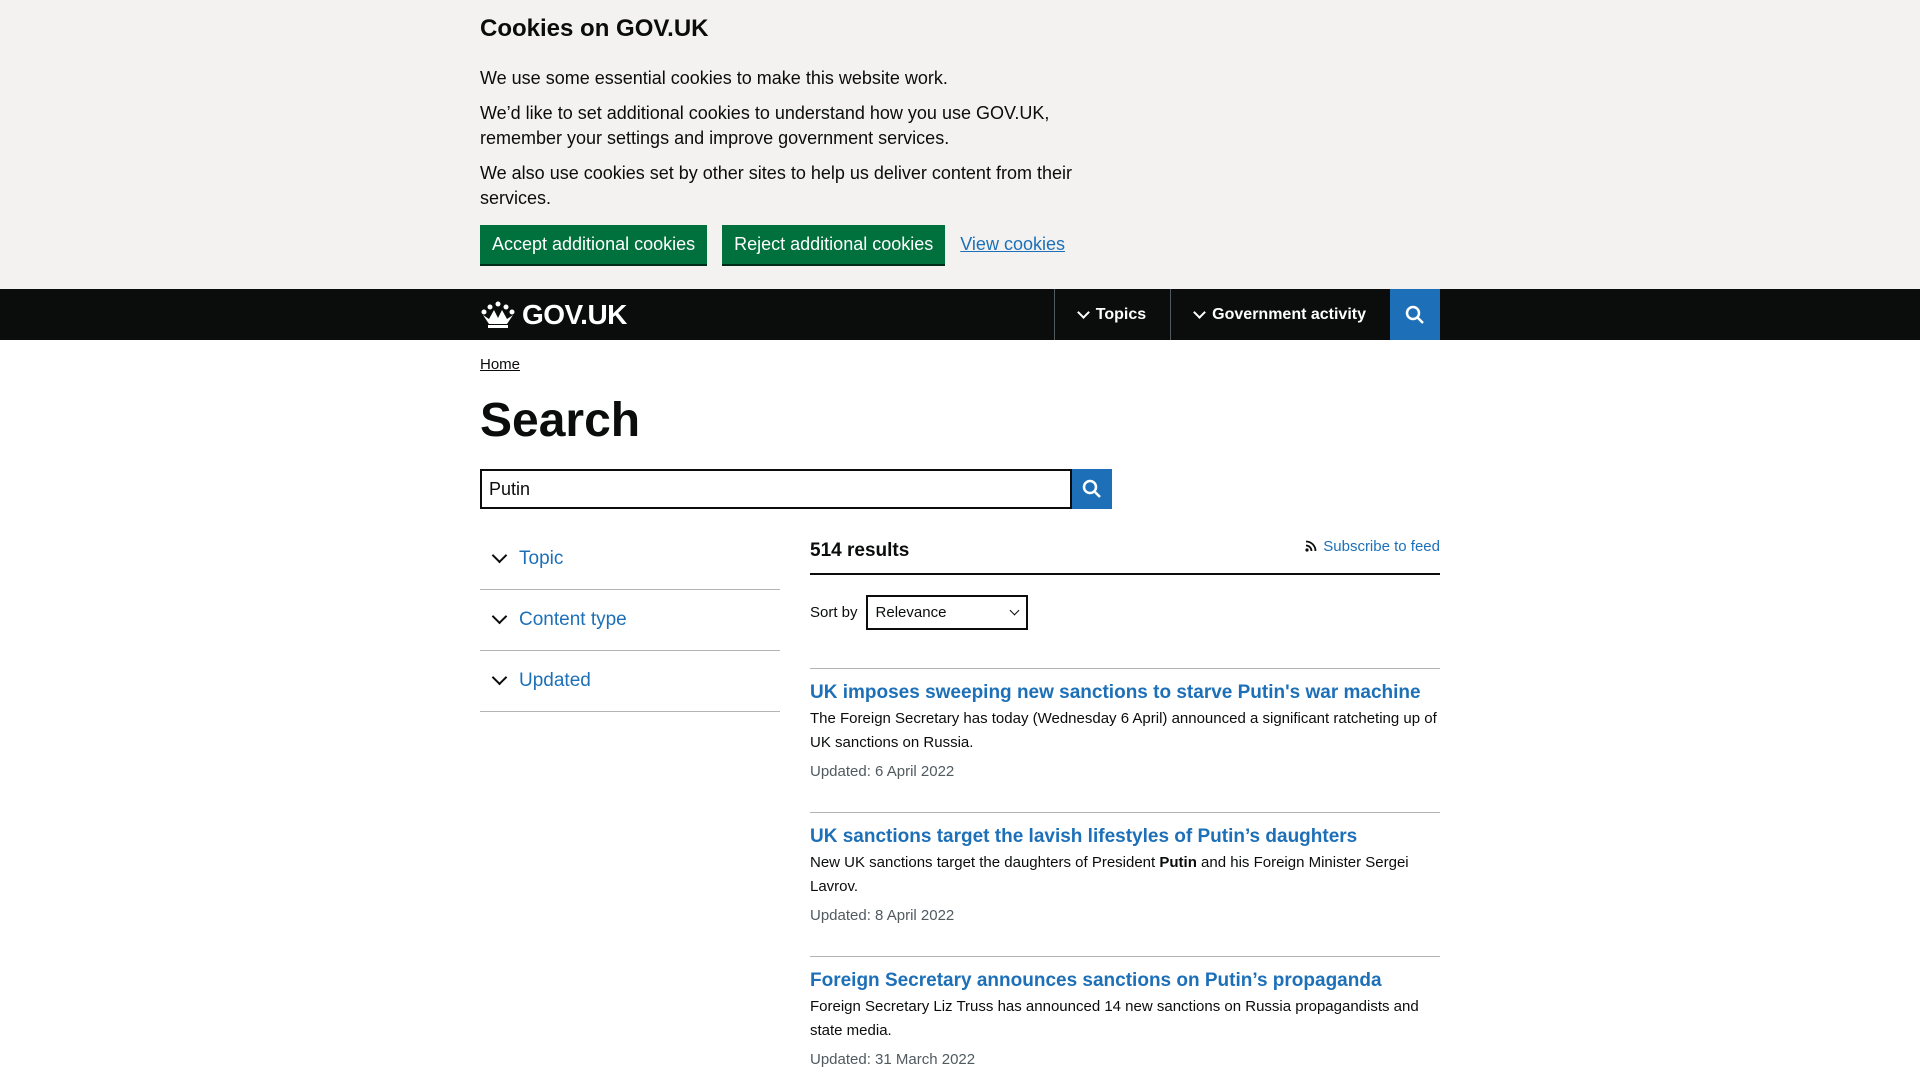  Describe the element at coordinates (960, 364) in the screenshot. I see `breadcrumb: Home` at that location.